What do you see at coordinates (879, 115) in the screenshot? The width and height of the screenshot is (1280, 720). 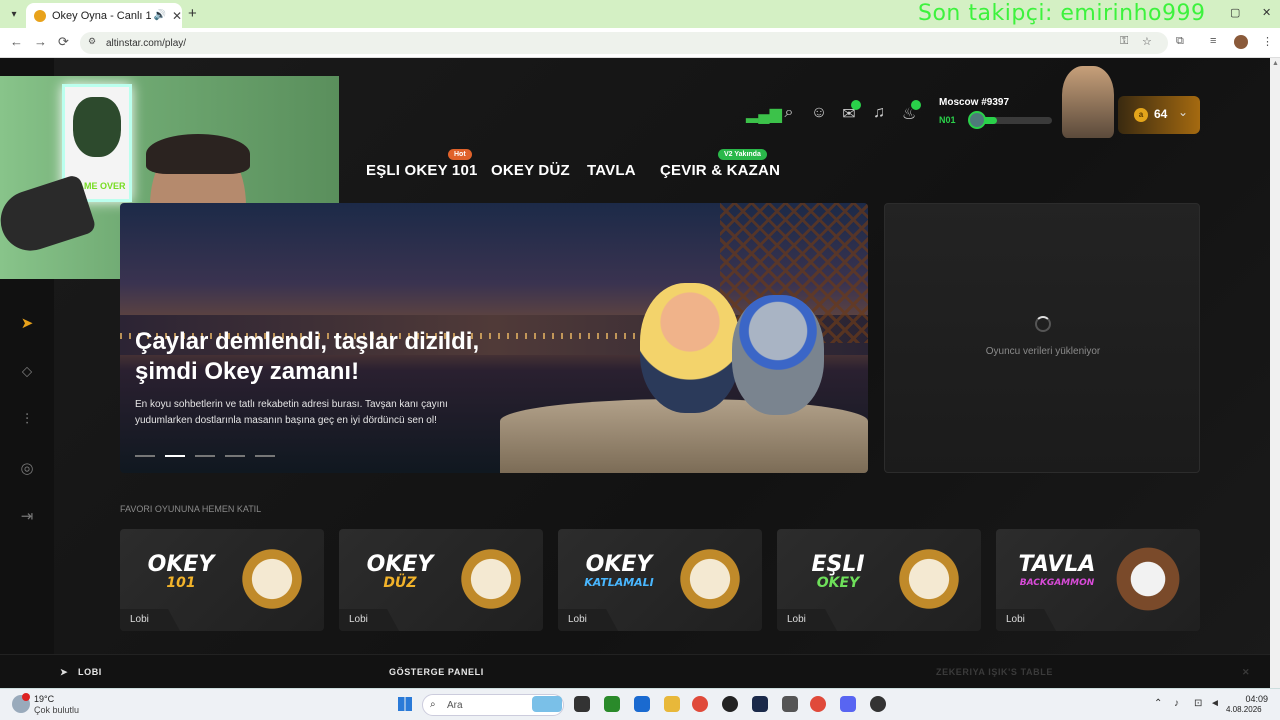 I see `music-icon: ♫` at bounding box center [879, 115].